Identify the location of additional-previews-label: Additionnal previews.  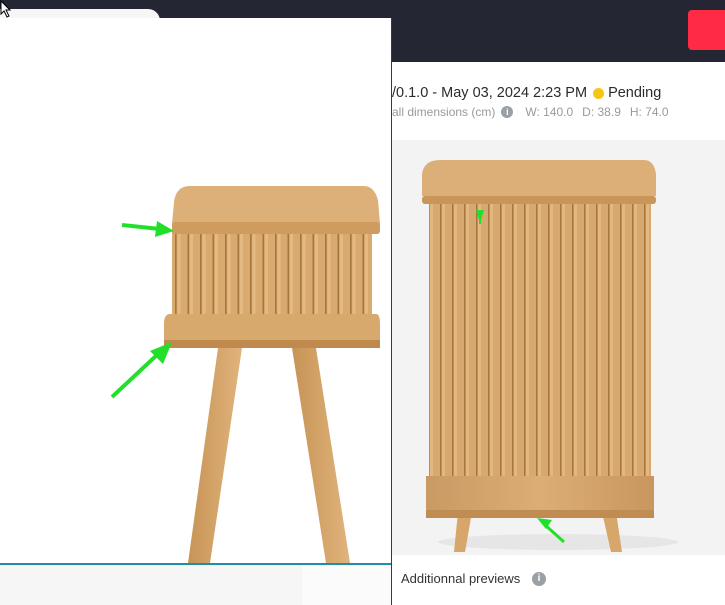
(461, 578).